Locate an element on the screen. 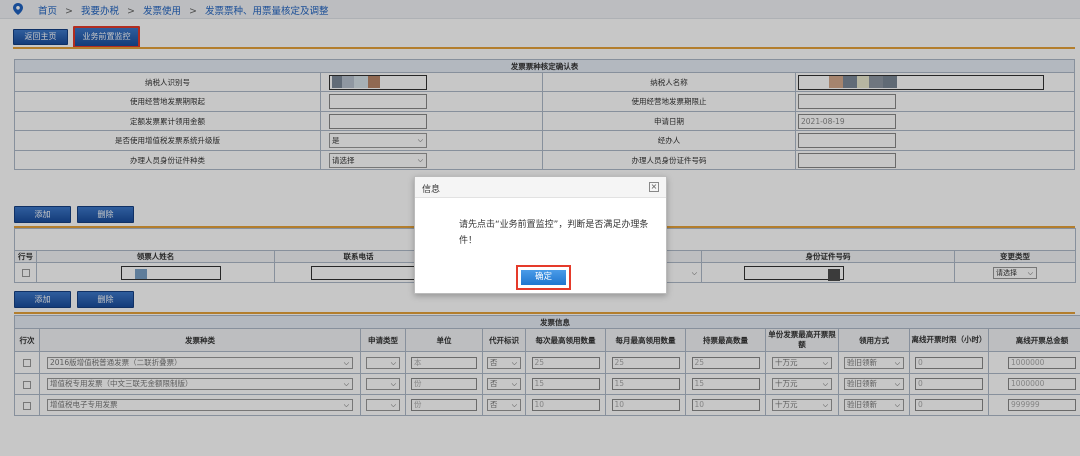 This screenshot has height=456, width=1080. dialog-ok-button: 确定 is located at coordinates (543, 277).